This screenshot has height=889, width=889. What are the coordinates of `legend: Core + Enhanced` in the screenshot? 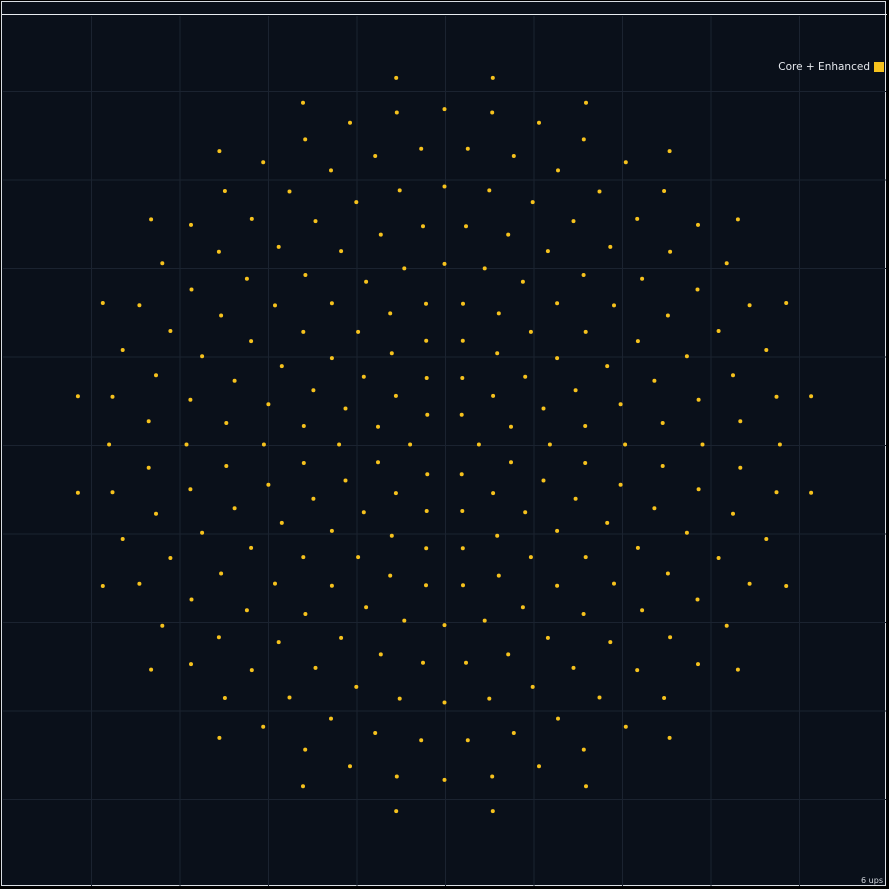 It's located at (831, 67).